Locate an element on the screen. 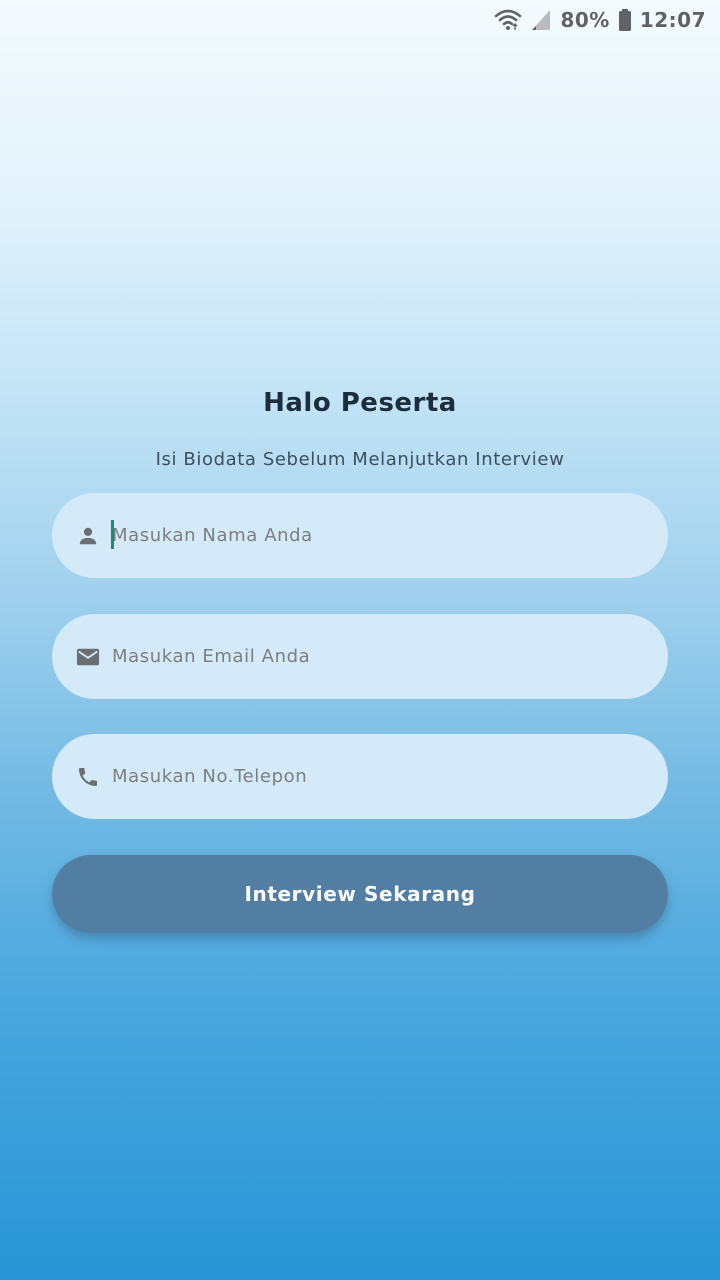 This screenshot has height=1280, width=720. battery-icon is located at coordinates (625, 20).